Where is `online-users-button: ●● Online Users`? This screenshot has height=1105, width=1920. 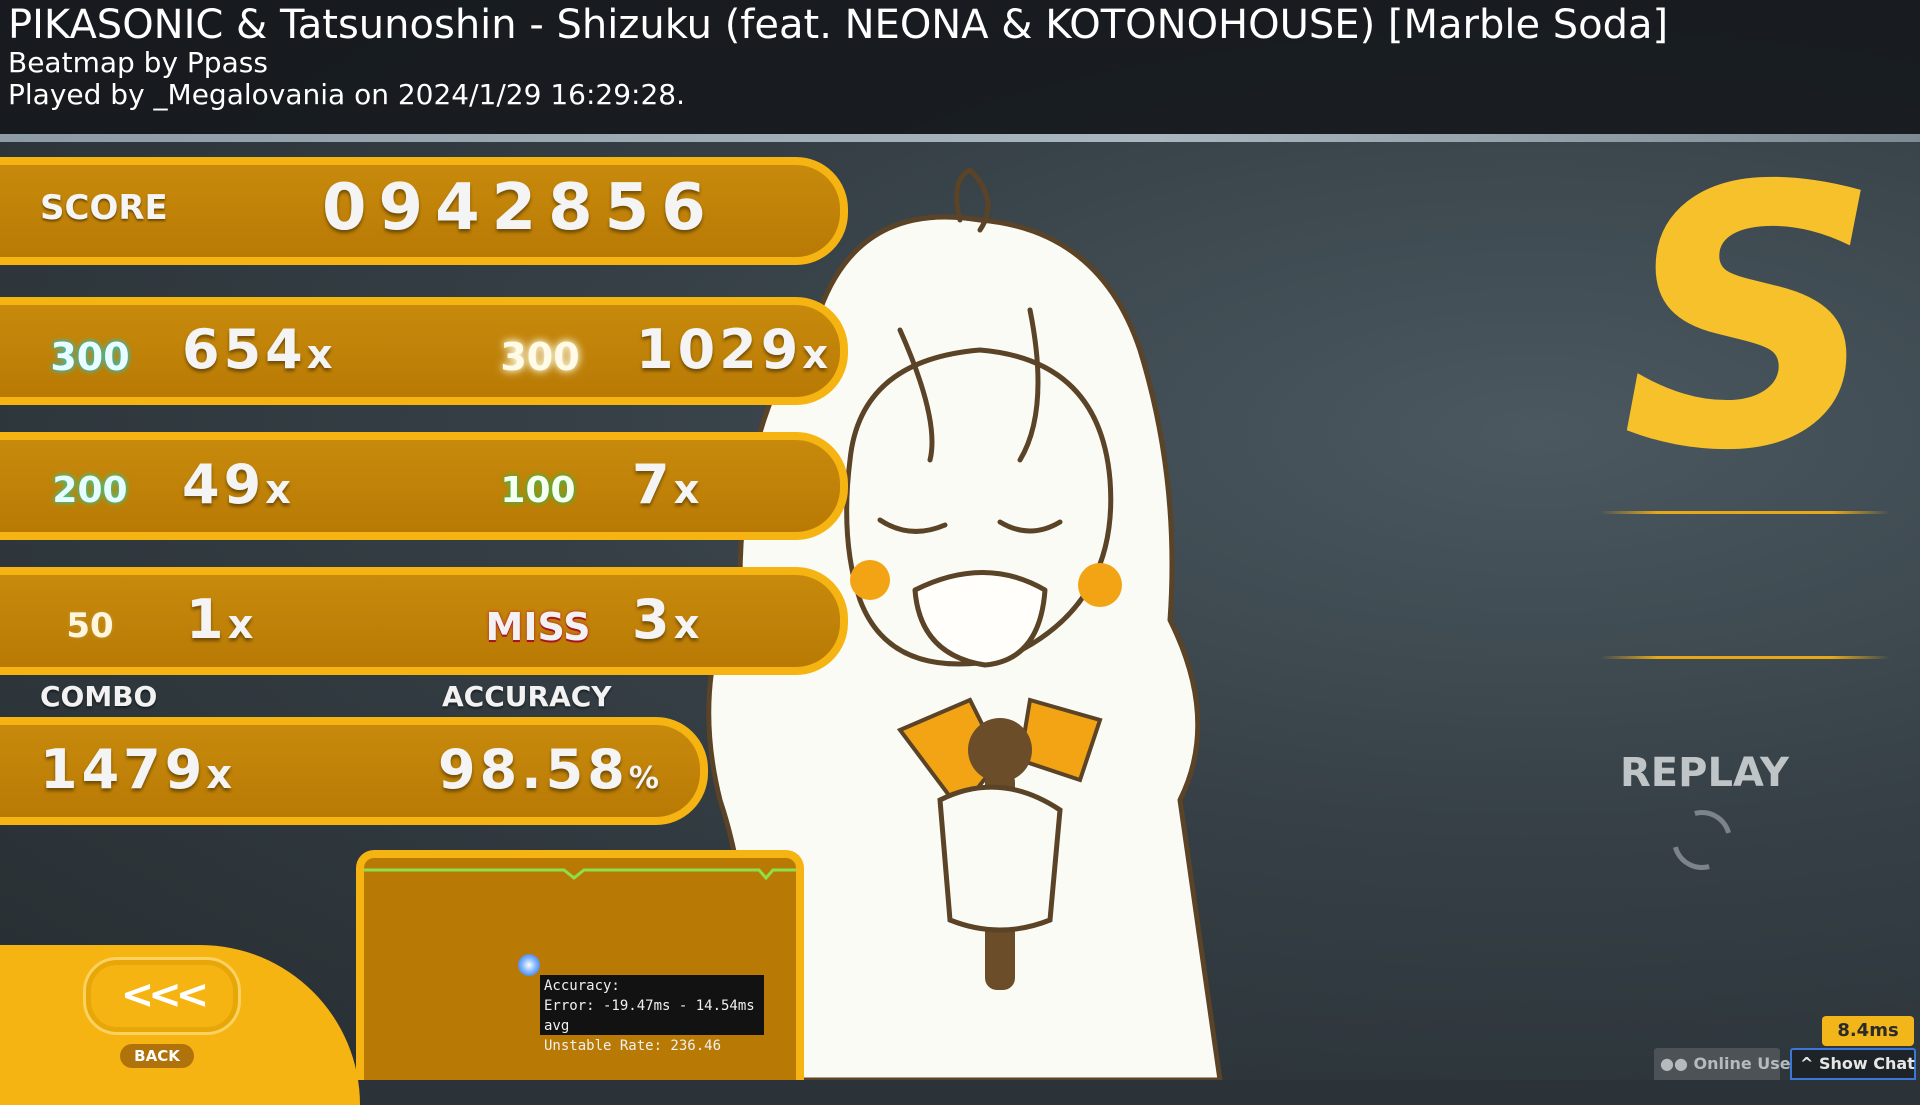
online-users-button: ●● Online Users is located at coordinates (1731, 1064).